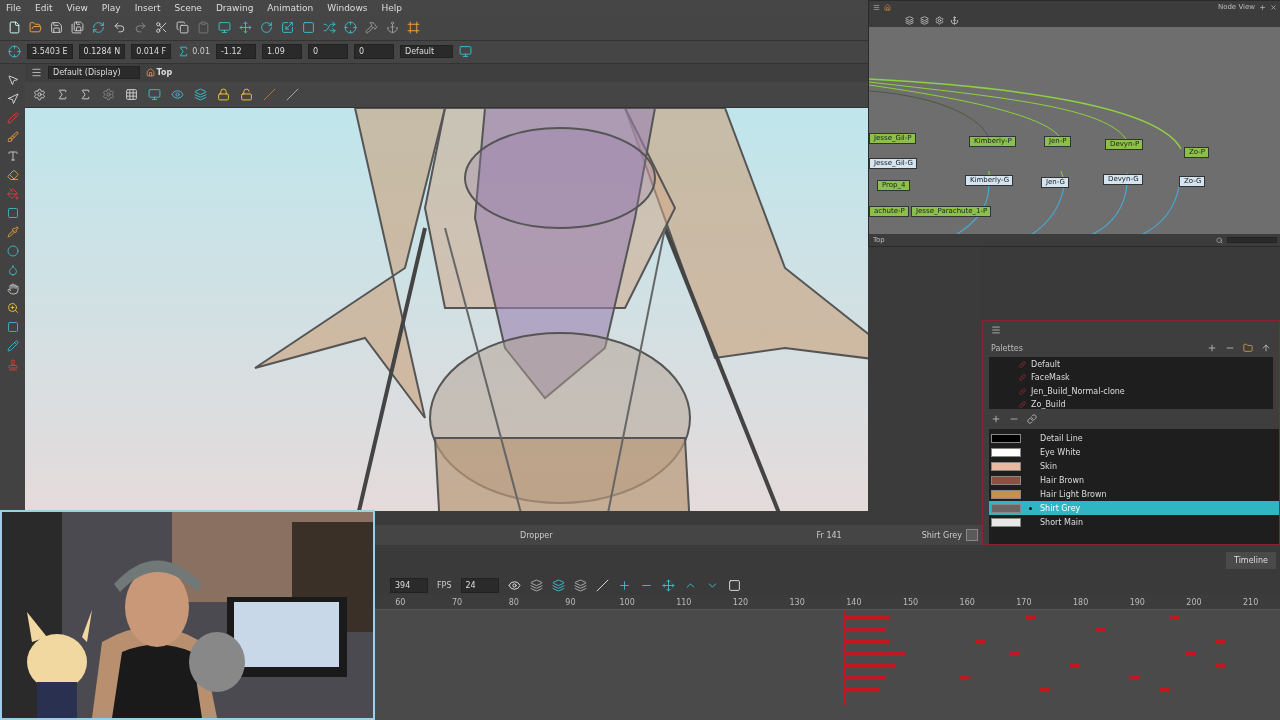 This screenshot has height=720, width=1280. I want to click on add-colour-icon, so click(996, 419).